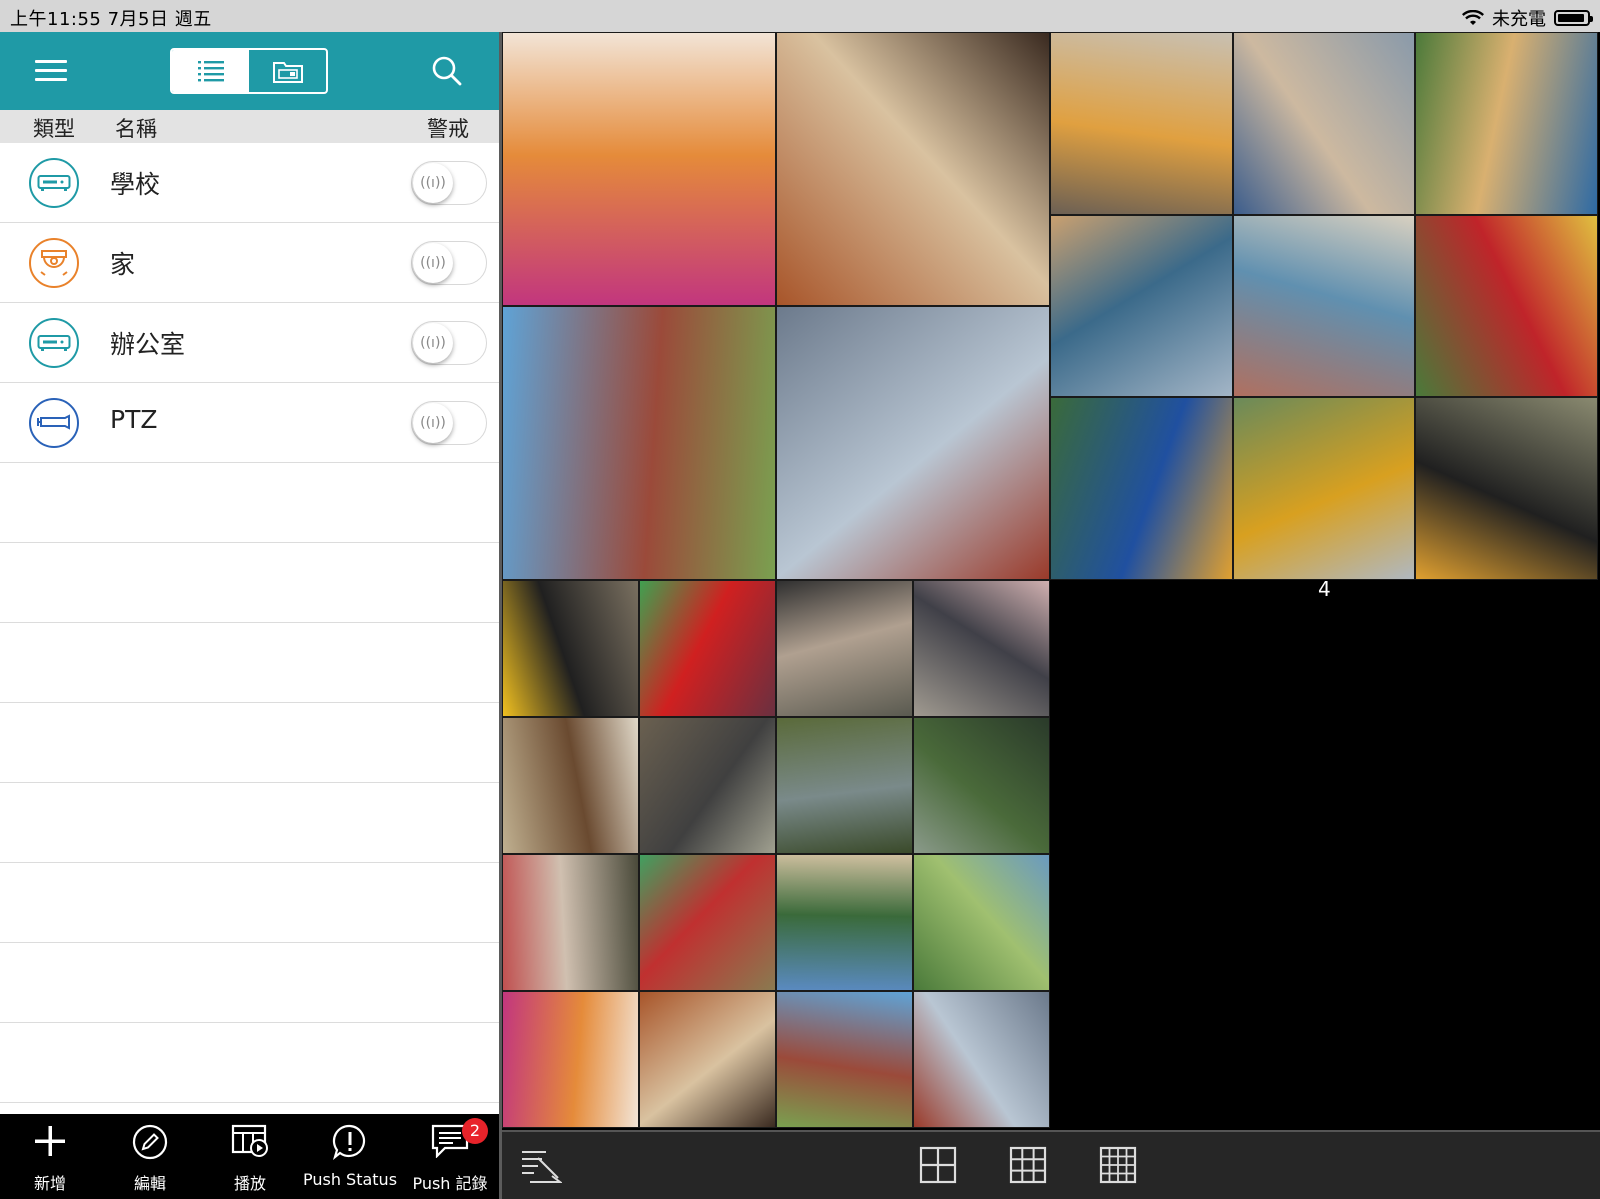 The image size is (1600, 1199). Describe the element at coordinates (136, 129) in the screenshot. I see `column-name: 名稱` at that location.